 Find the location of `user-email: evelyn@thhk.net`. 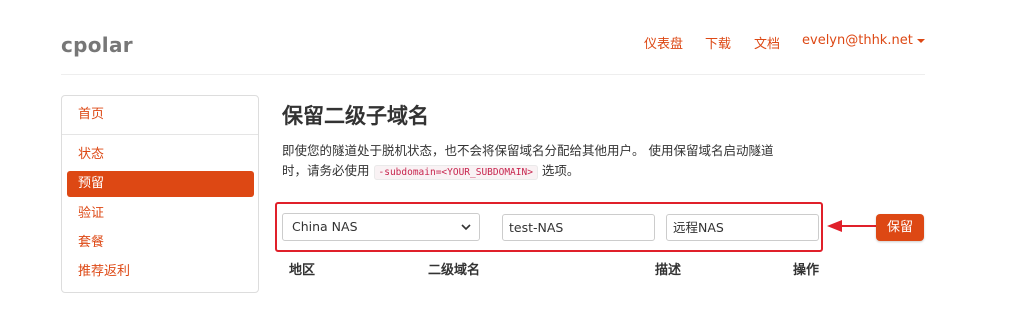

user-email: evelyn@thhk.net is located at coordinates (857, 40).